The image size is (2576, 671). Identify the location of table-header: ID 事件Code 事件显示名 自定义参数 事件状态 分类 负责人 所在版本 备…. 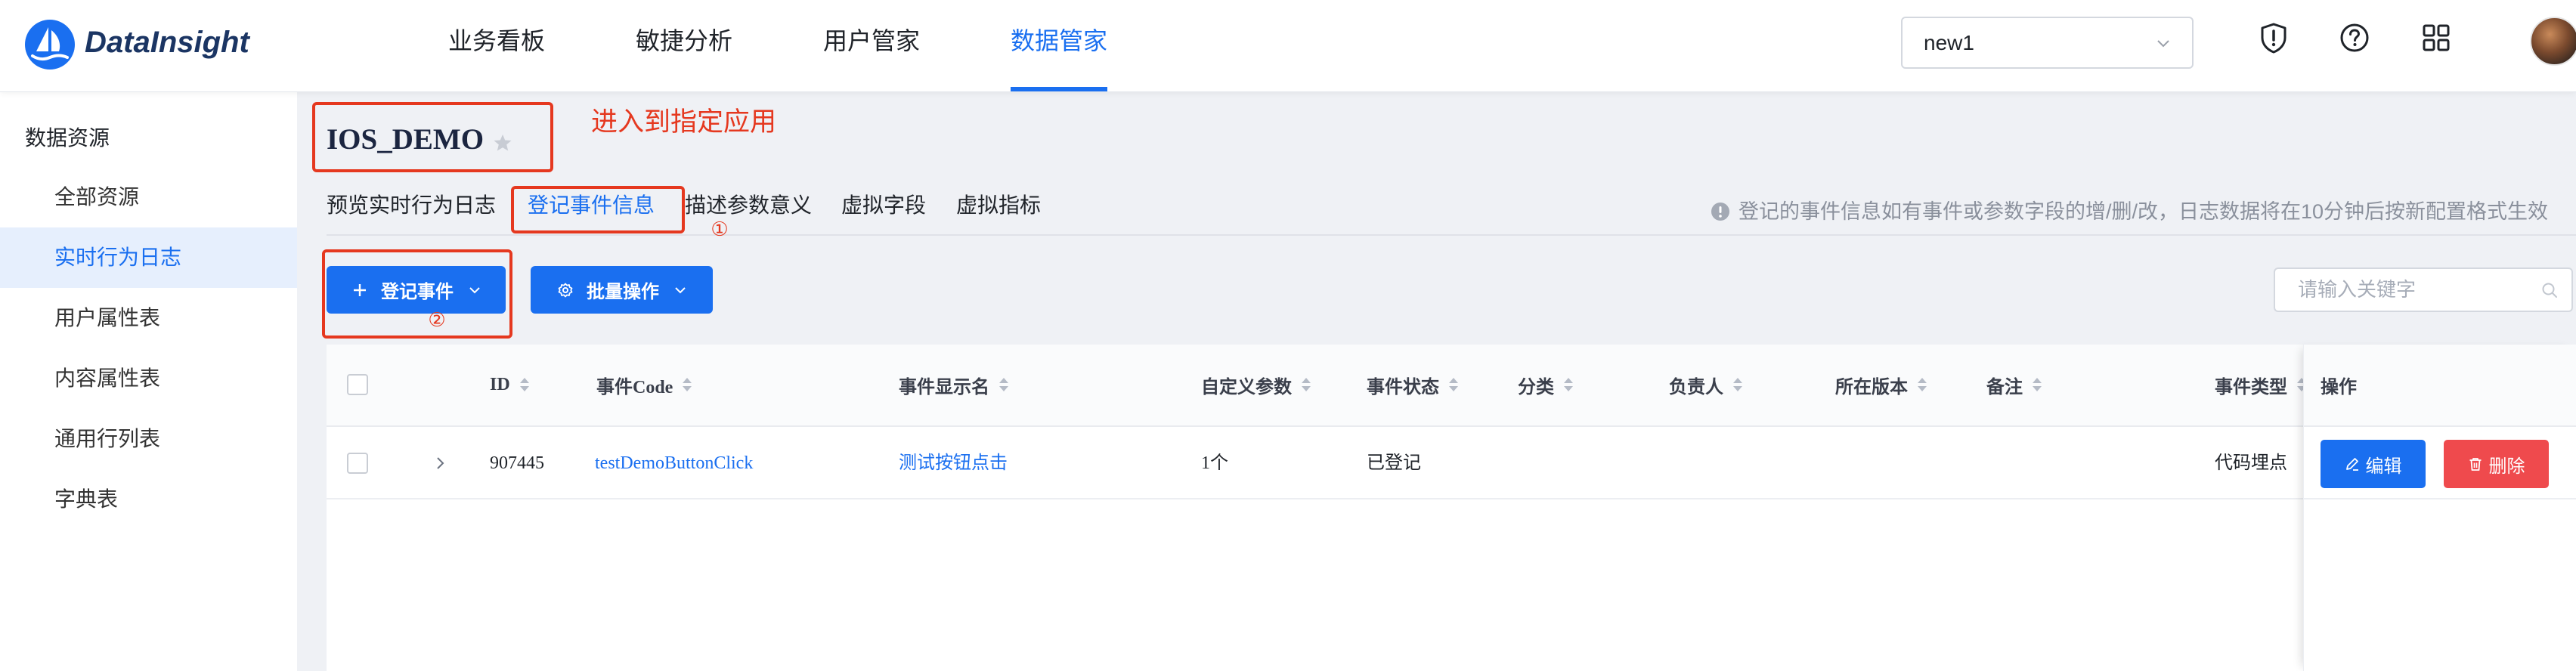
(1451, 386).